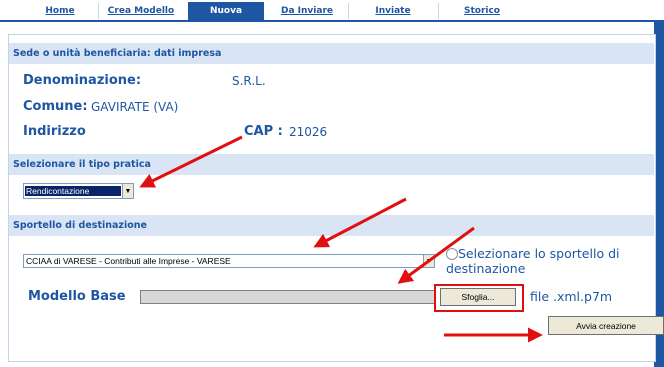 Image resolution: width=664 pixels, height=367 pixels. What do you see at coordinates (436, 255) in the screenshot?
I see `arrow-to-file` at bounding box center [436, 255].